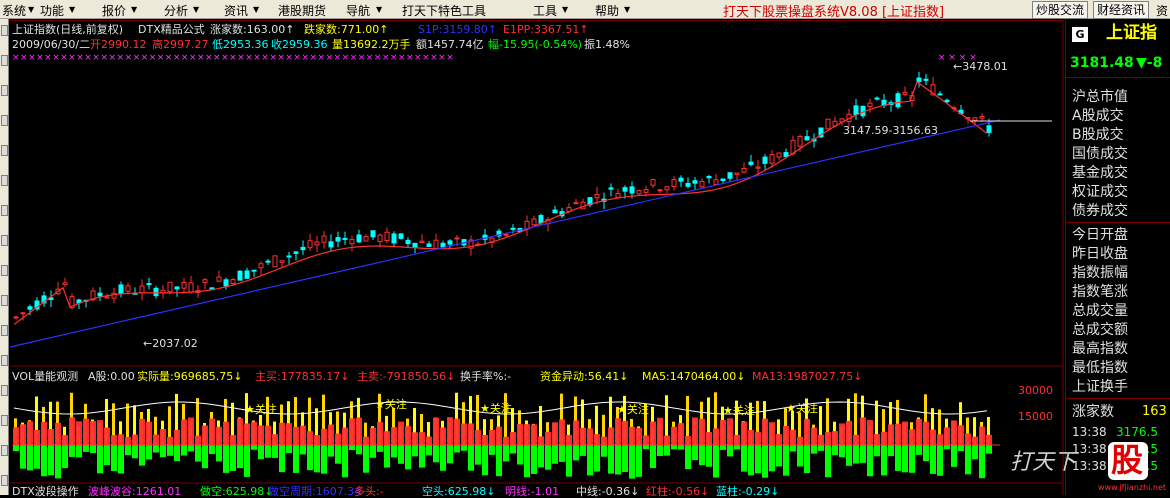 Image resolution: width=1170 pixels, height=498 pixels. I want to click on watermark-text: 打天下, so click(1043, 462).